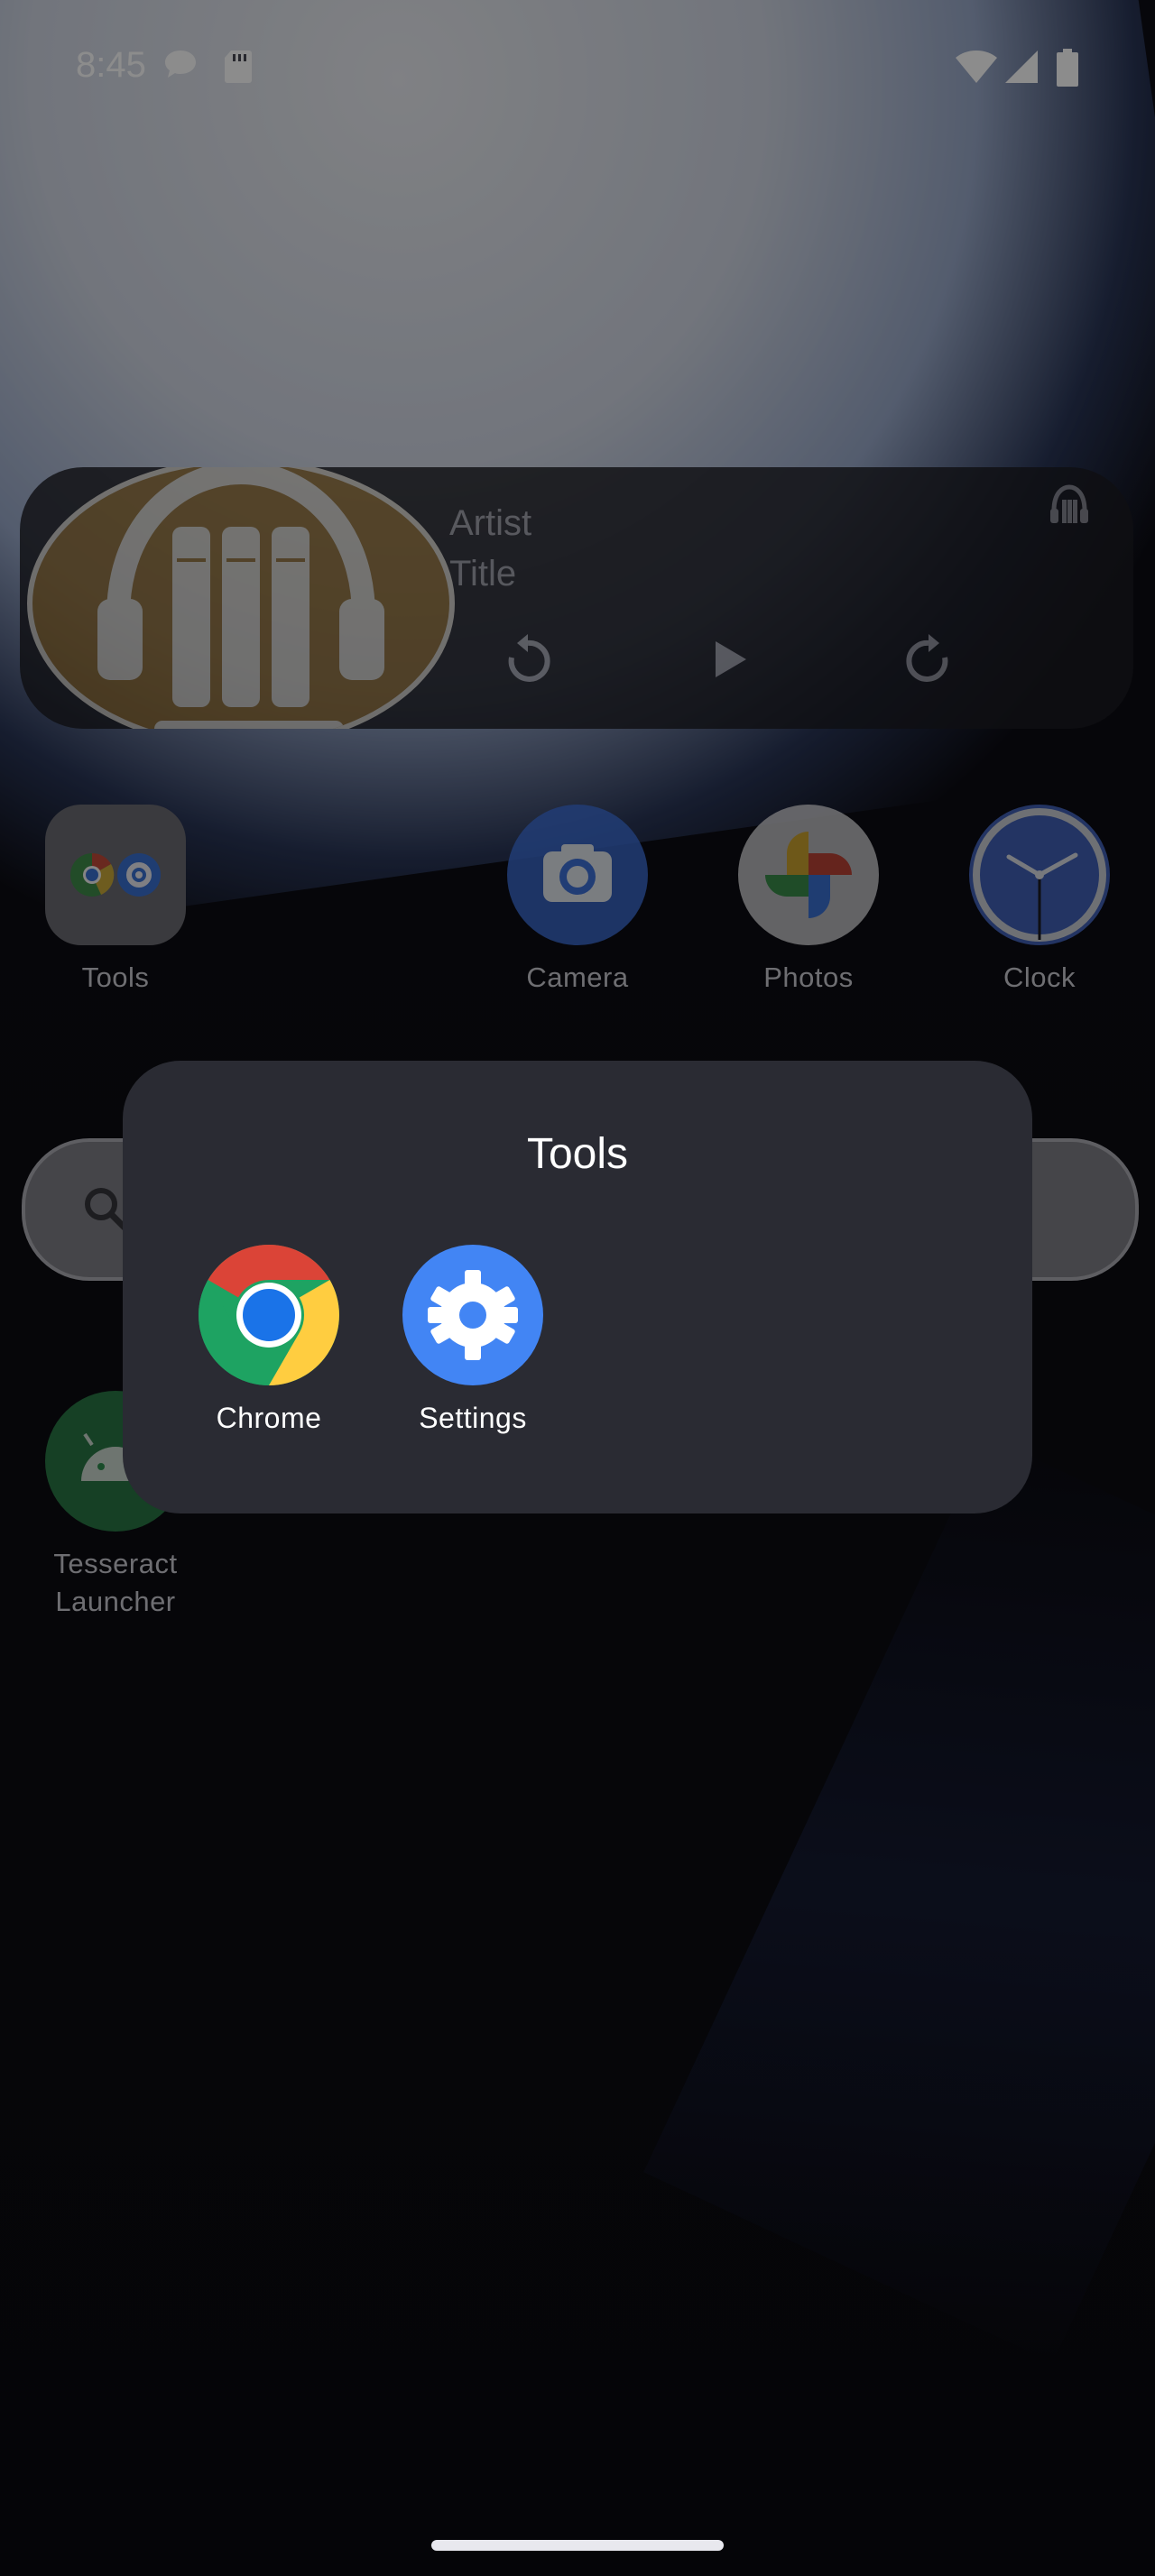 This screenshot has width=1155, height=2576. I want to click on folder-title: Tools, so click(577, 1154).